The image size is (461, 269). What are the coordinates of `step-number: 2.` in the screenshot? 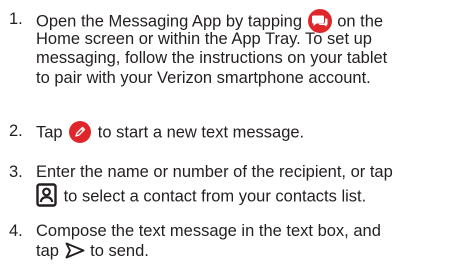 It's located at (16, 131).